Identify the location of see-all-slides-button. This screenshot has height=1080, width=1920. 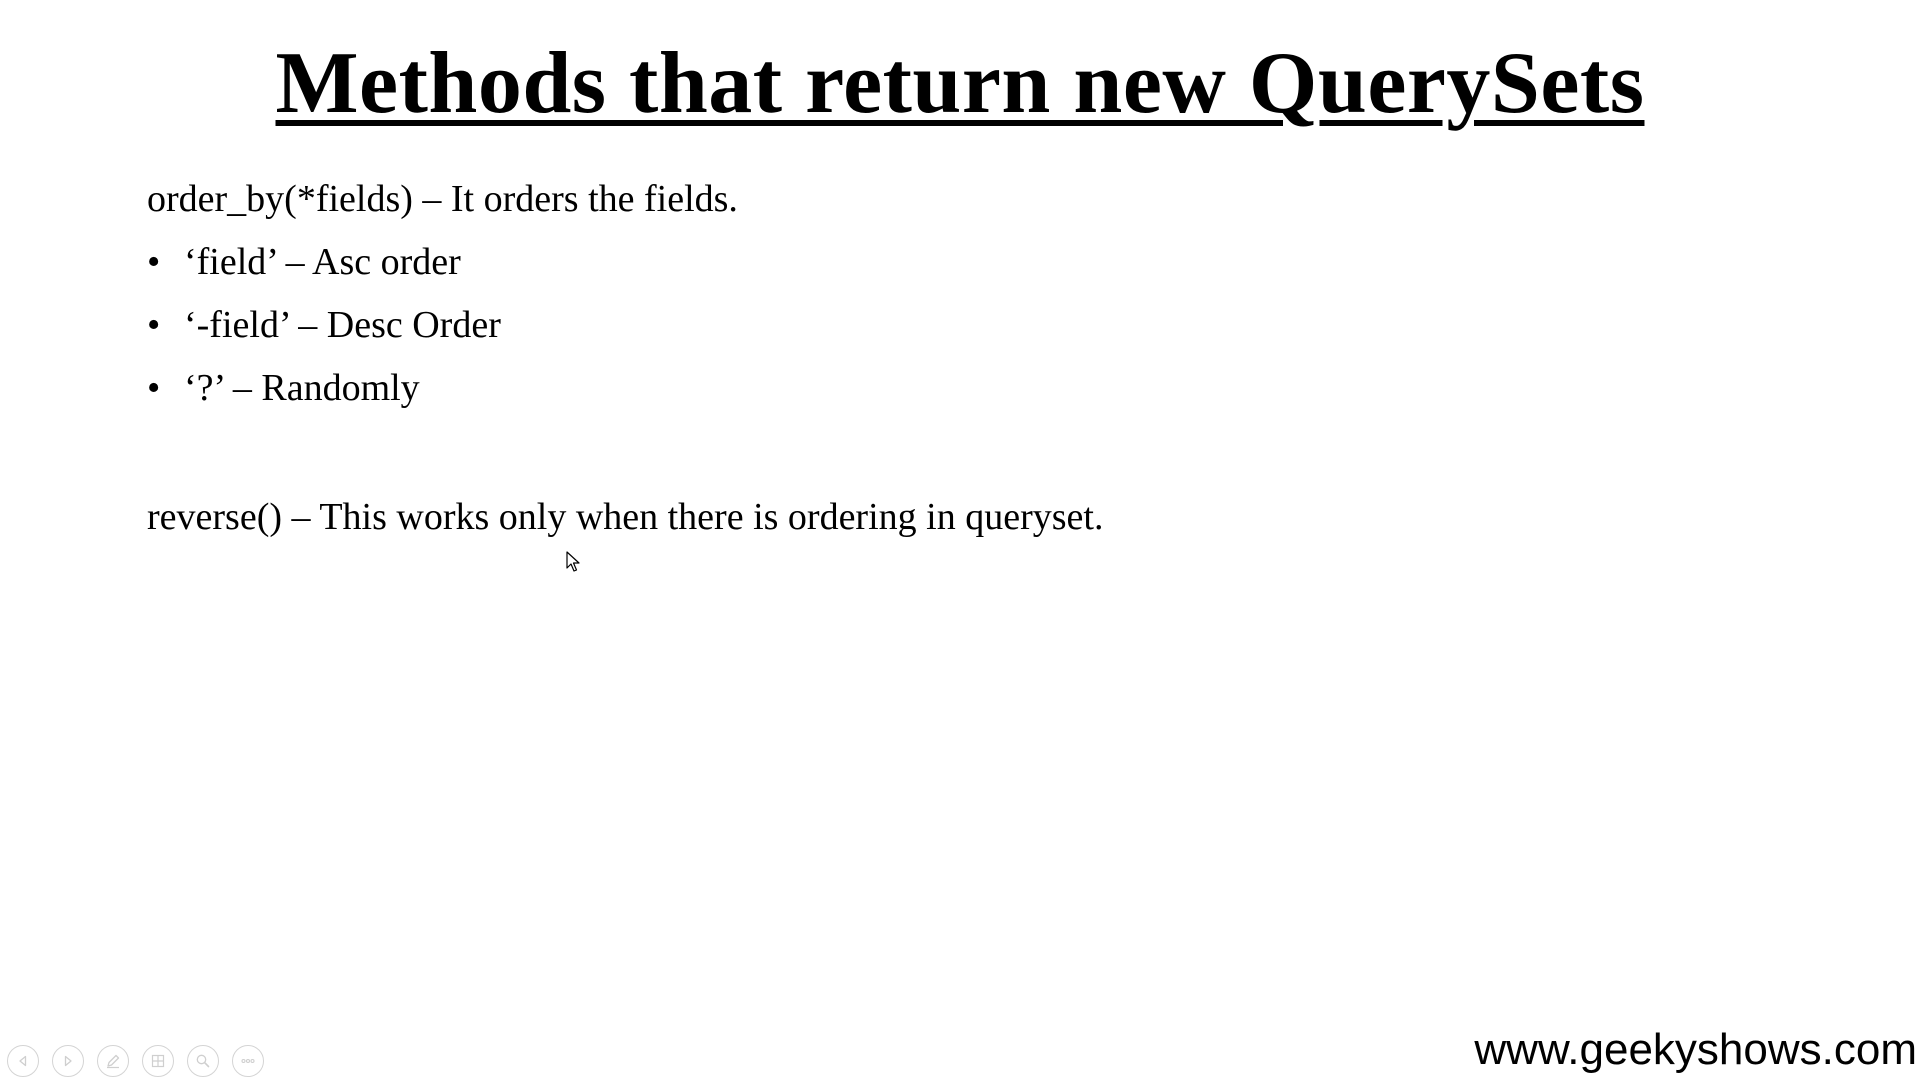
(158, 1061).